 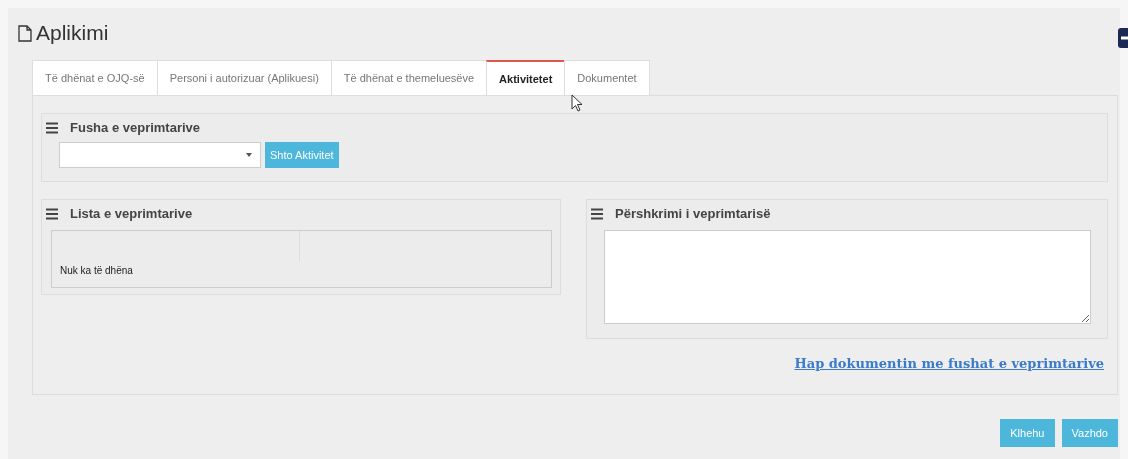 I want to click on tab: Dokumentet, so click(x=607, y=77).